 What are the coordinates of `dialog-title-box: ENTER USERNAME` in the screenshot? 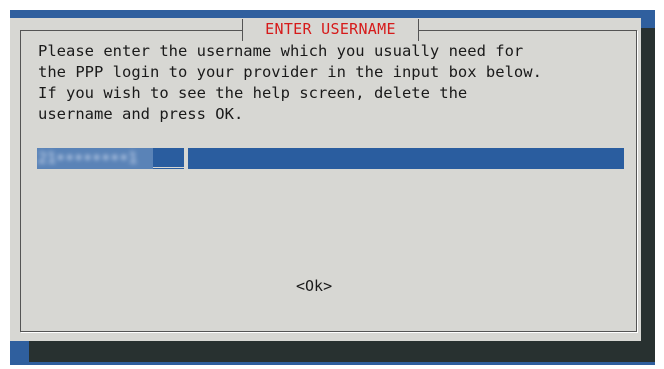 It's located at (330, 30).